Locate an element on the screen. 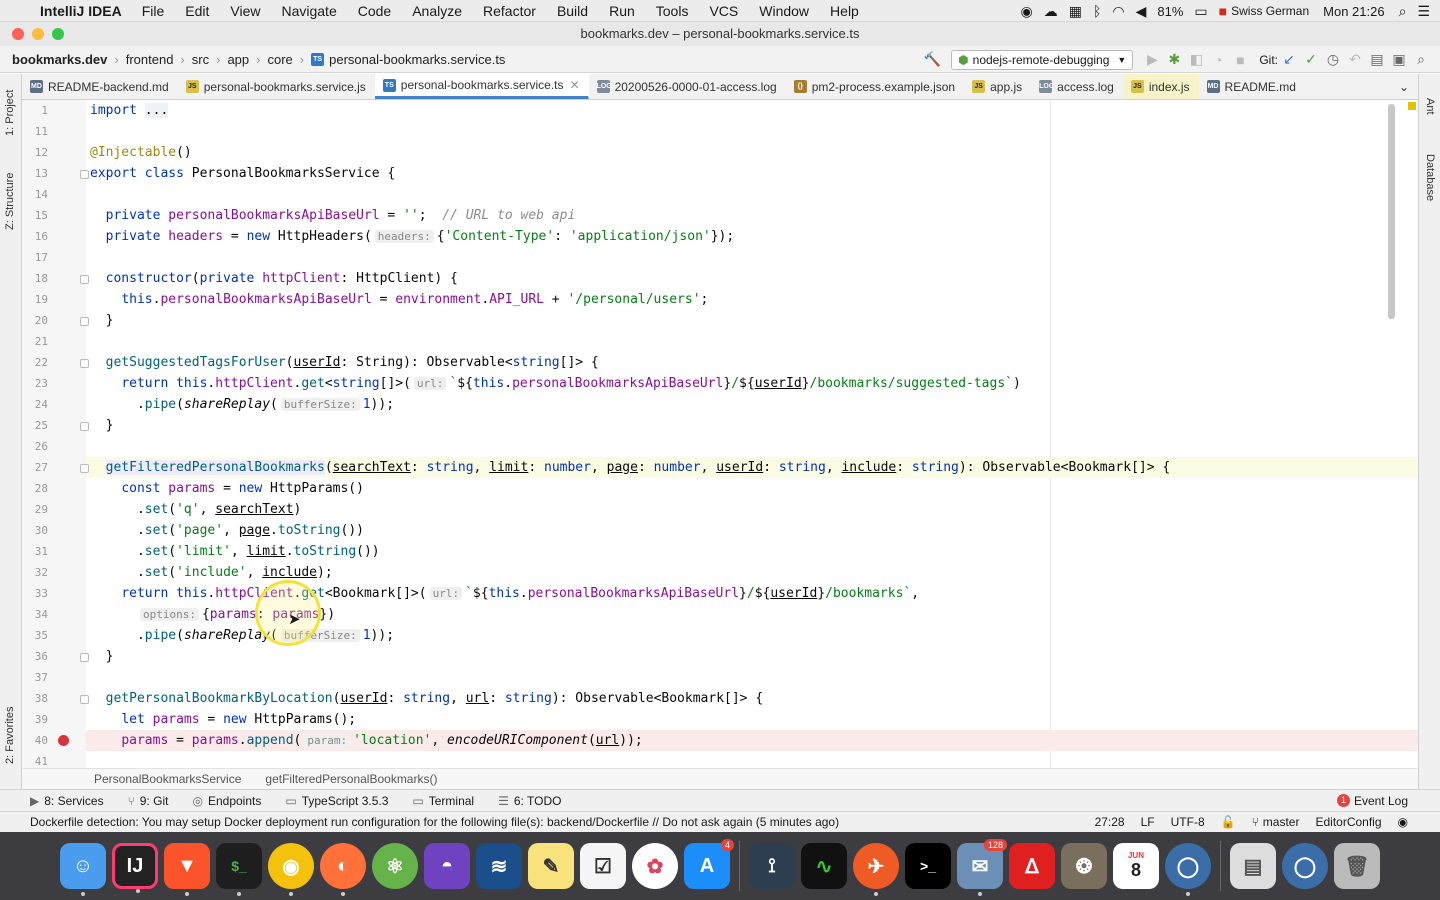 The image size is (1440, 900). wifi-icon: ◠ is located at coordinates (1118, 11).